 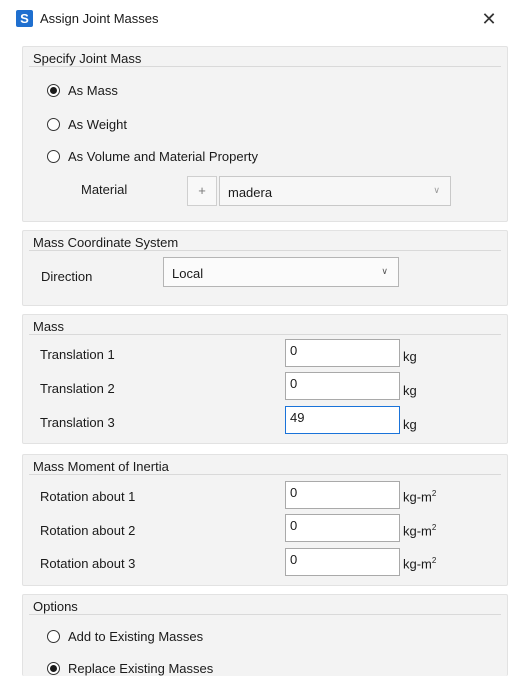 What do you see at coordinates (281, 272) in the screenshot?
I see `direction-select: Local ∨` at bounding box center [281, 272].